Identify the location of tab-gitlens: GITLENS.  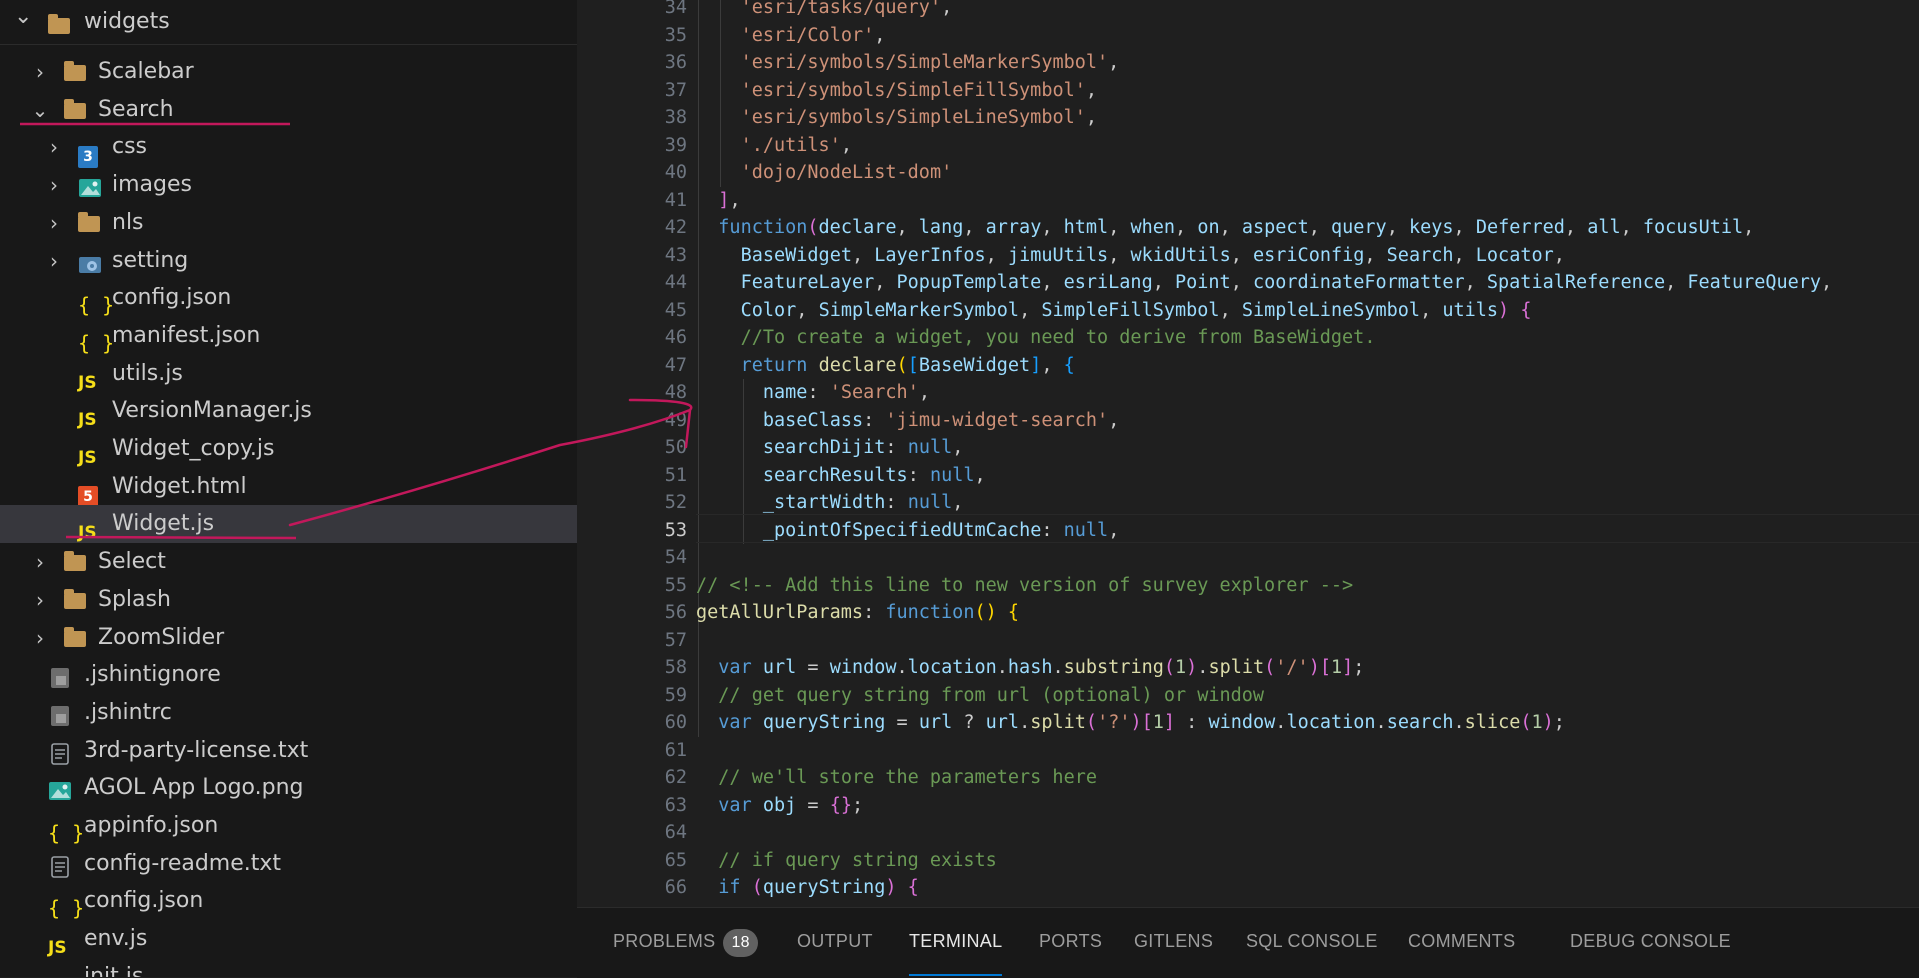
(1173, 943).